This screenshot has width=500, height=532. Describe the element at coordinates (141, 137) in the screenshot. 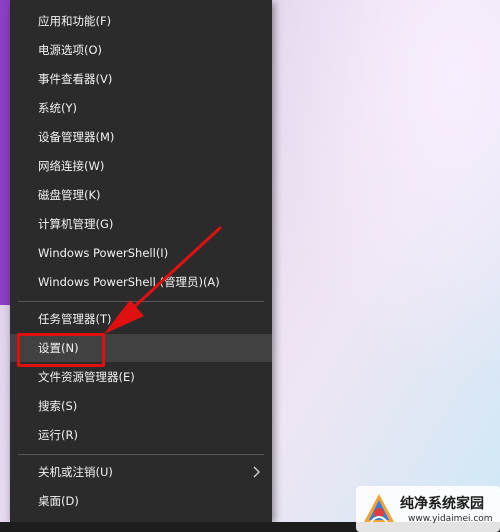

I see `menu-item-device-manager: 设备管理器(M)` at that location.